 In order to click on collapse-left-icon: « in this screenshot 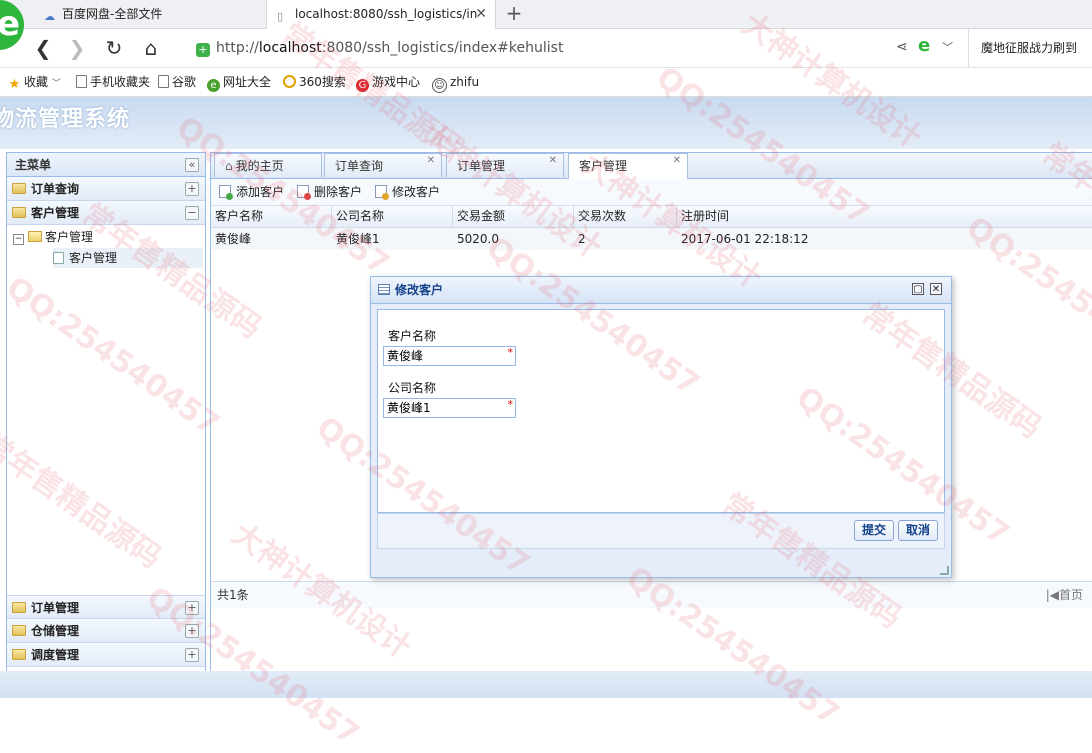, I will do `click(192, 165)`.